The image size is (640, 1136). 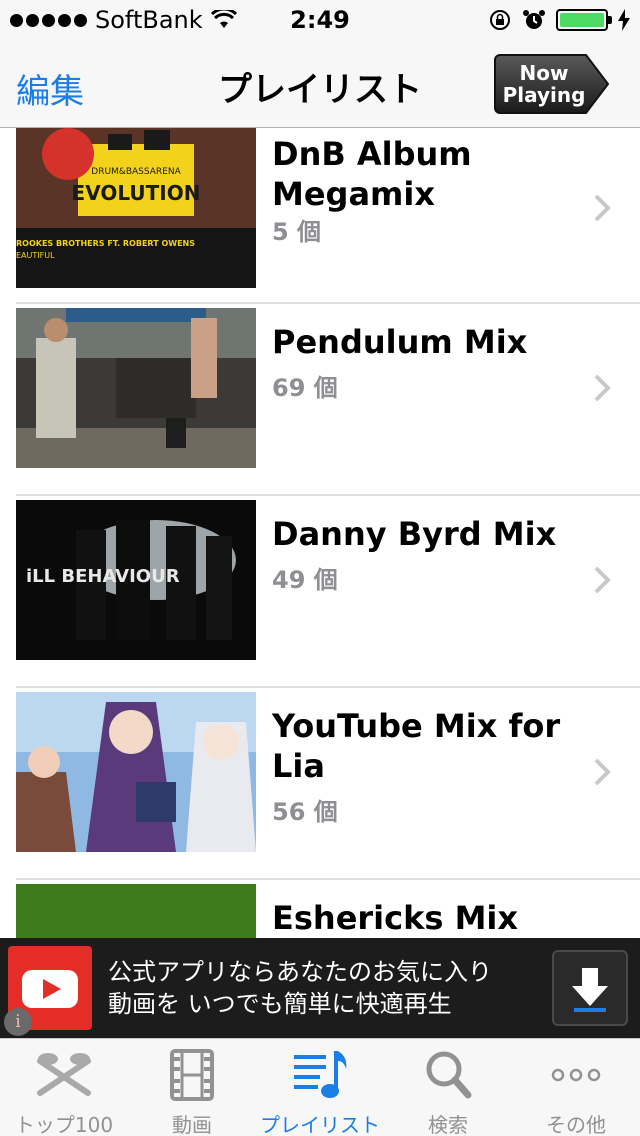 What do you see at coordinates (18, 1022) in the screenshot?
I see `ad-info-icon: i` at bounding box center [18, 1022].